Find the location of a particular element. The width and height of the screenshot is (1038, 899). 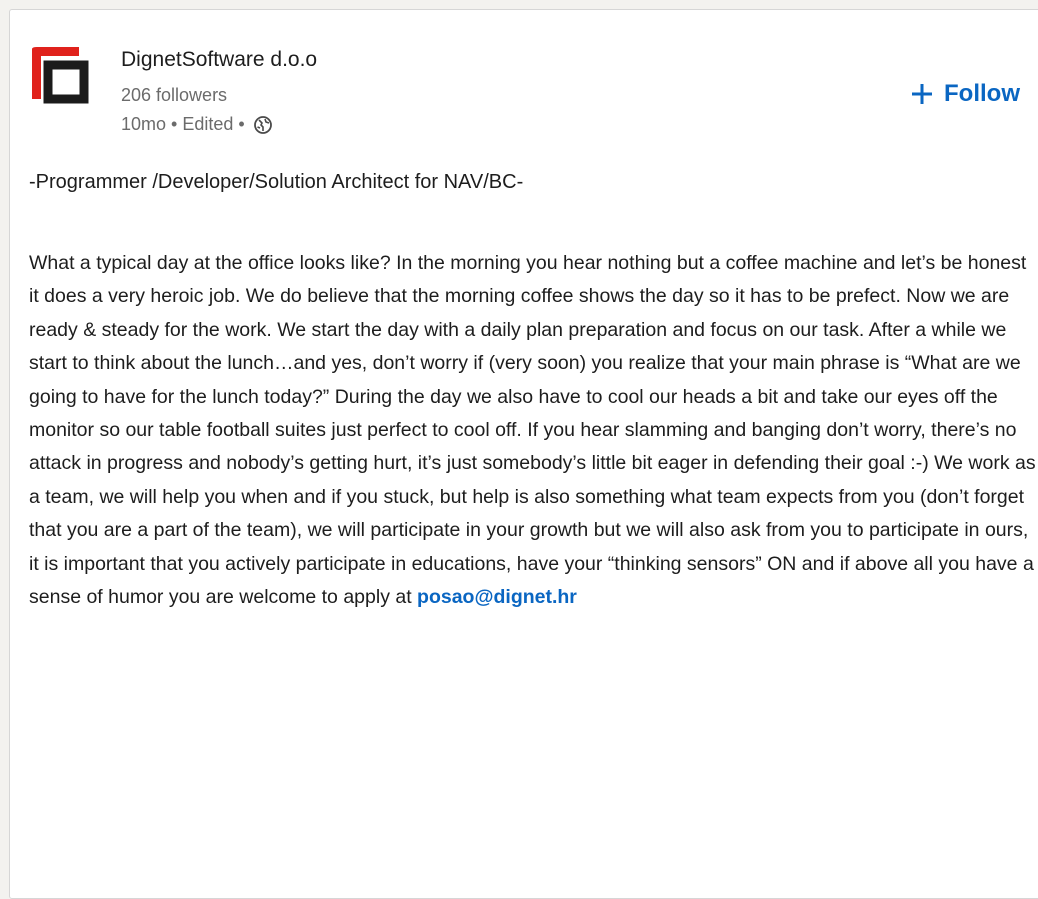

follow-button: Follow is located at coordinates (965, 94).